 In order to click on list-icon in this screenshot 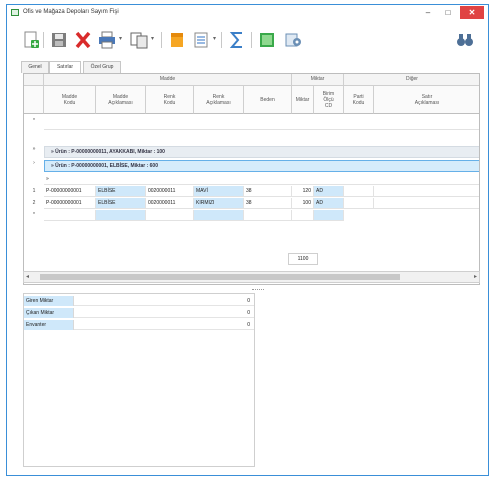, I will do `click(201, 40)`.